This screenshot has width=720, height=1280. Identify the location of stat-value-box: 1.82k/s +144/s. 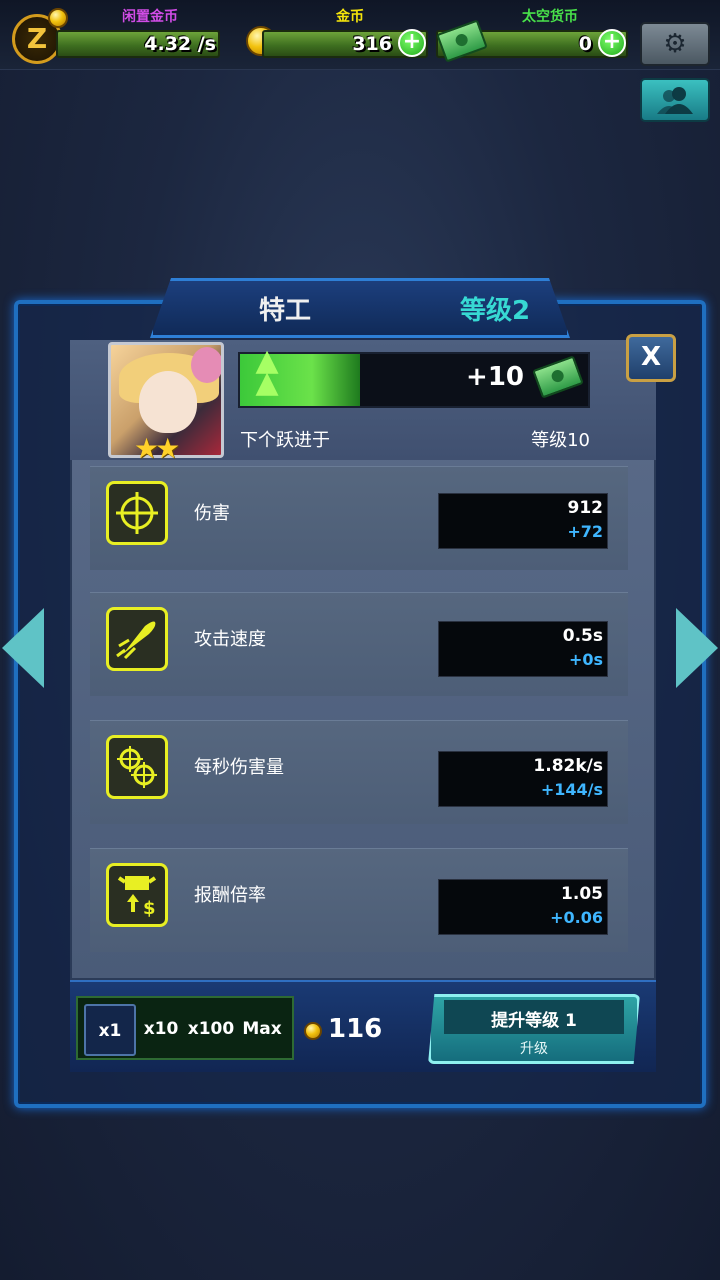
(523, 779).